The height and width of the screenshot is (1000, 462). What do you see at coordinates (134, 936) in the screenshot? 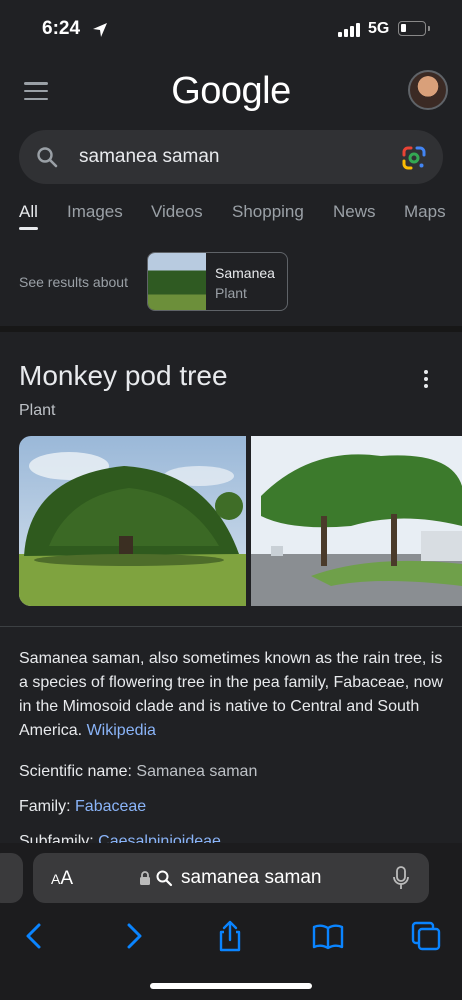
I see `forward-icon` at bounding box center [134, 936].